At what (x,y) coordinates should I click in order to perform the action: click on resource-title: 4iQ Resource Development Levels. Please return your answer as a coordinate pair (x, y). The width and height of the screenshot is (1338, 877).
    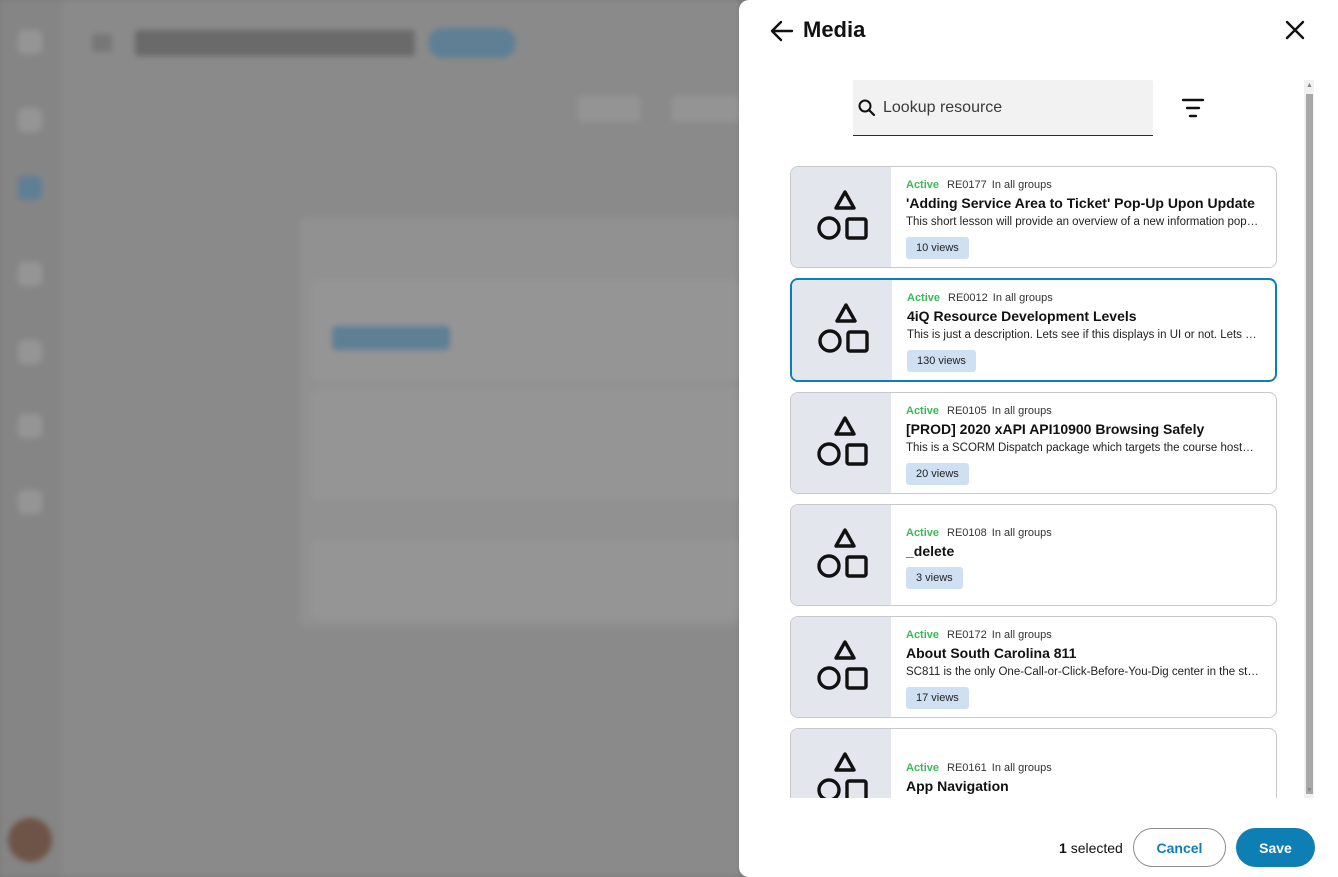
    Looking at the image, I should click on (1022, 316).